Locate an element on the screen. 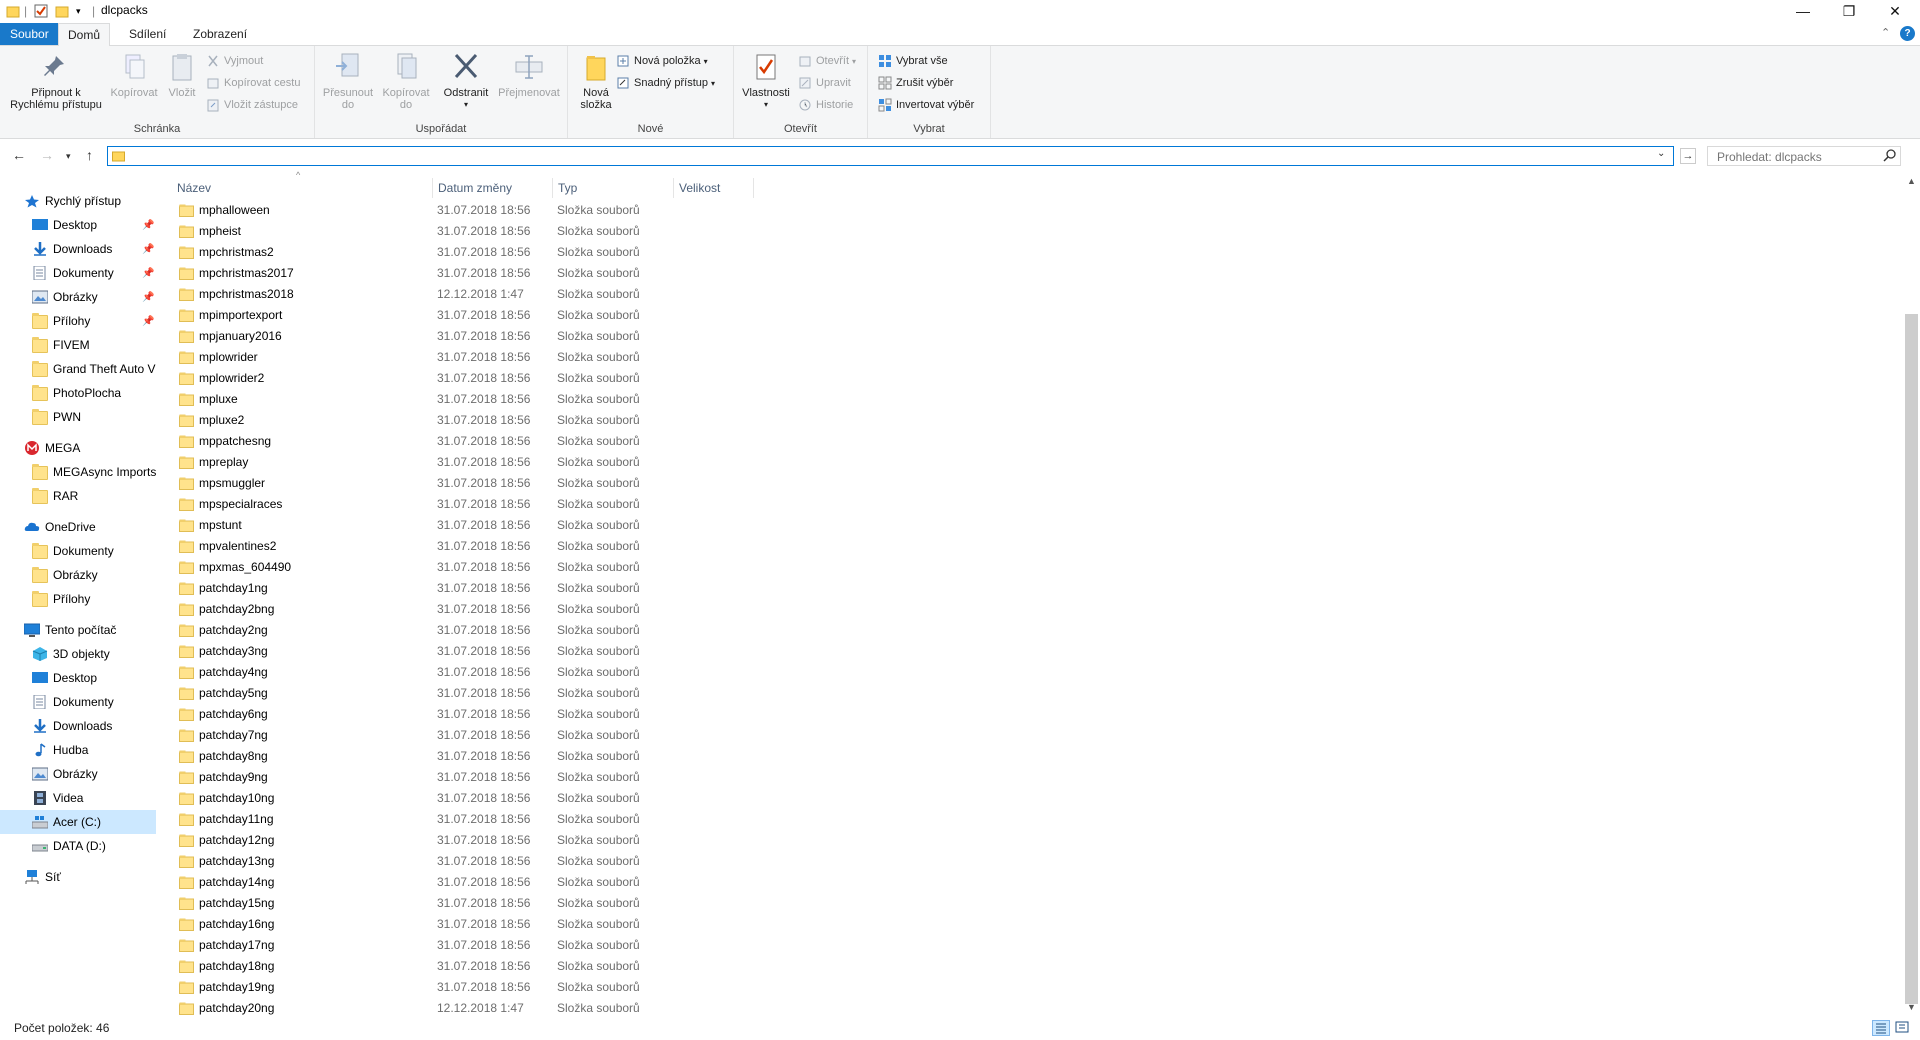 The height and width of the screenshot is (1040, 1920). search-input is located at coordinates (1797, 157).